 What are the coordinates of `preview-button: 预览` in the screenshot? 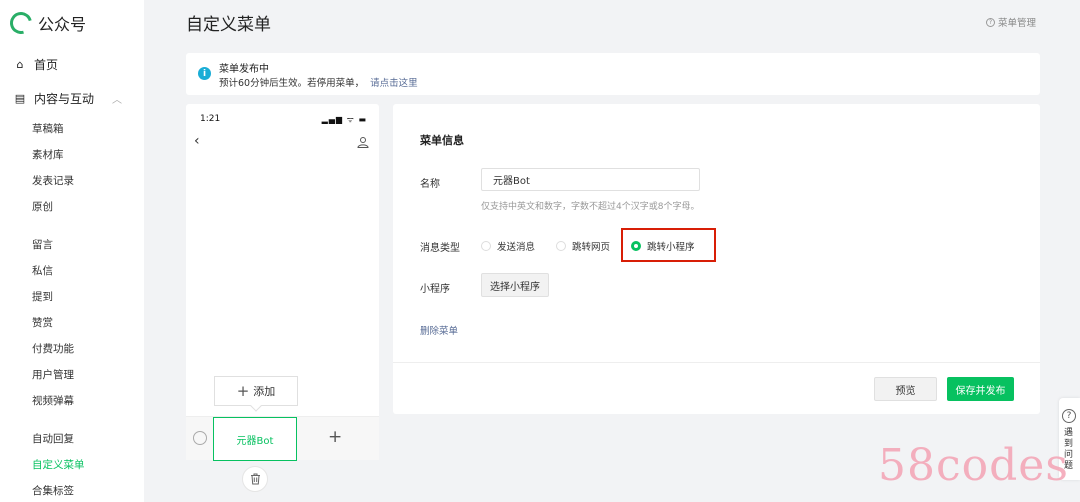 It's located at (905, 389).